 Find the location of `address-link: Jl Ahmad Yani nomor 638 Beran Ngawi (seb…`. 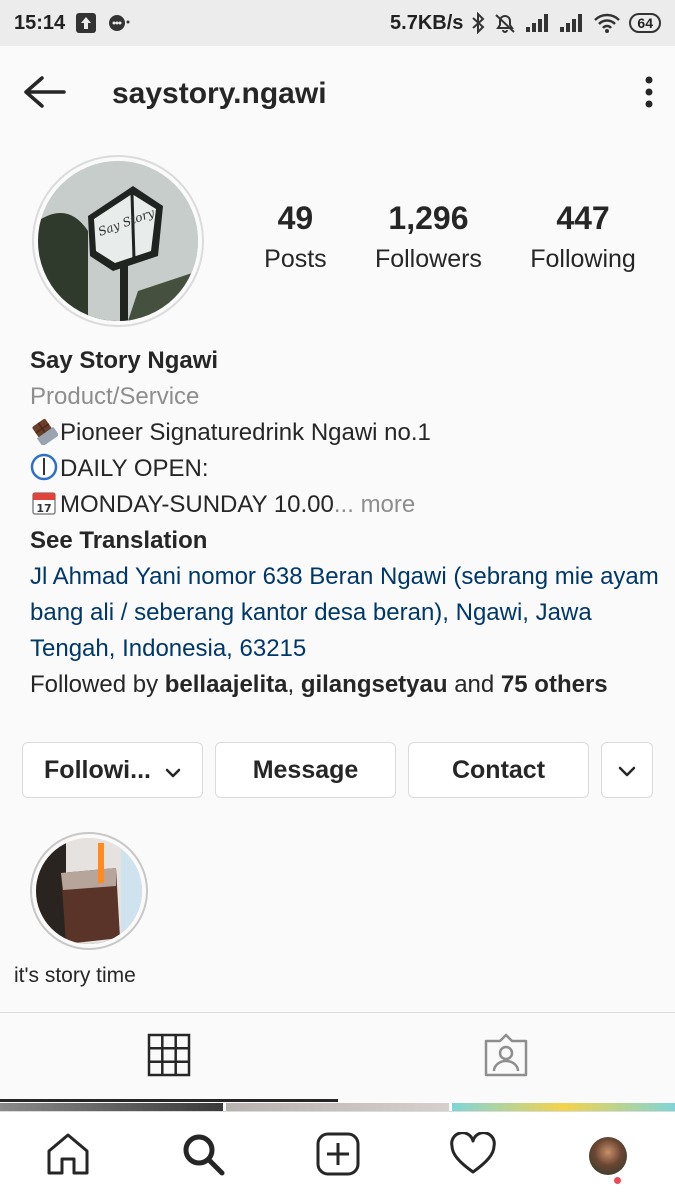

address-link: Jl Ahmad Yani nomor 638 Beran Ngawi (seb… is located at coordinates (345, 613).